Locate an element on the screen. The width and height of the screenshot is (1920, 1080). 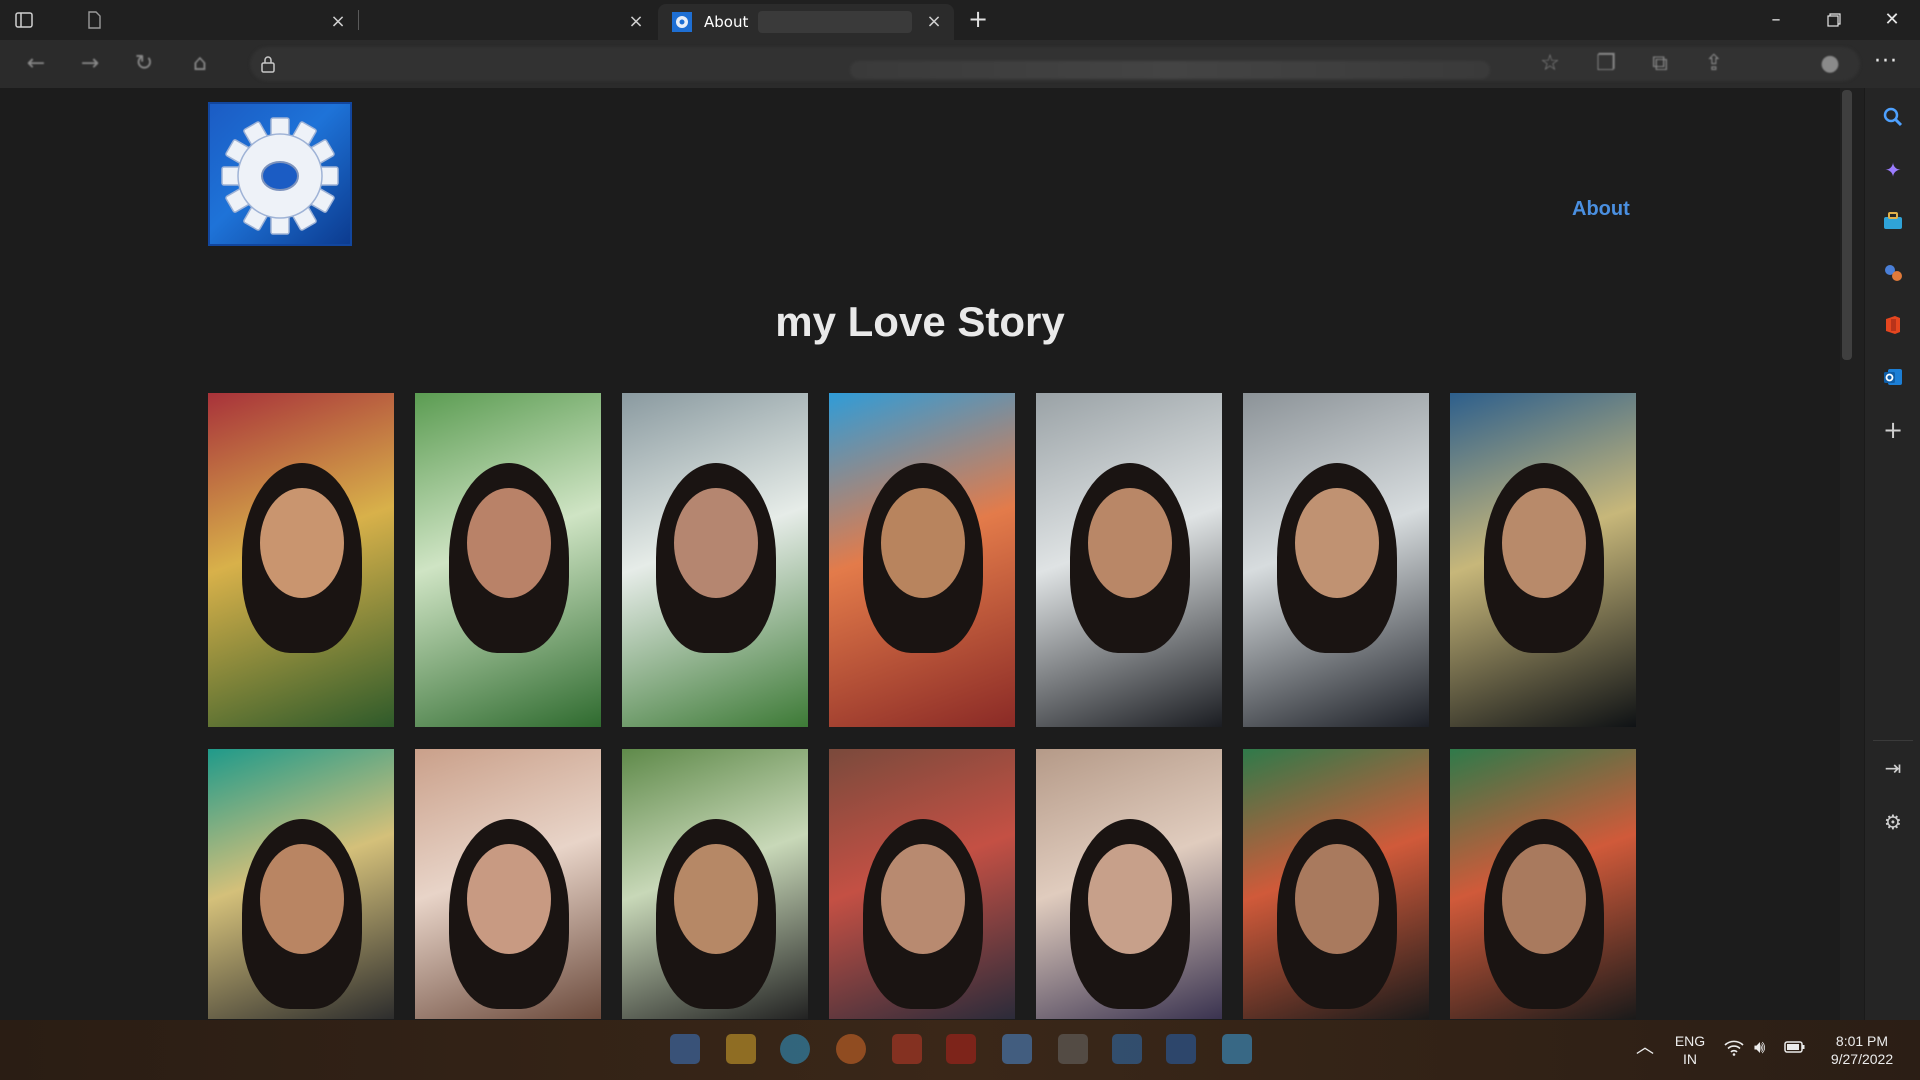
page-title: my Love Story is located at coordinates (920, 321).